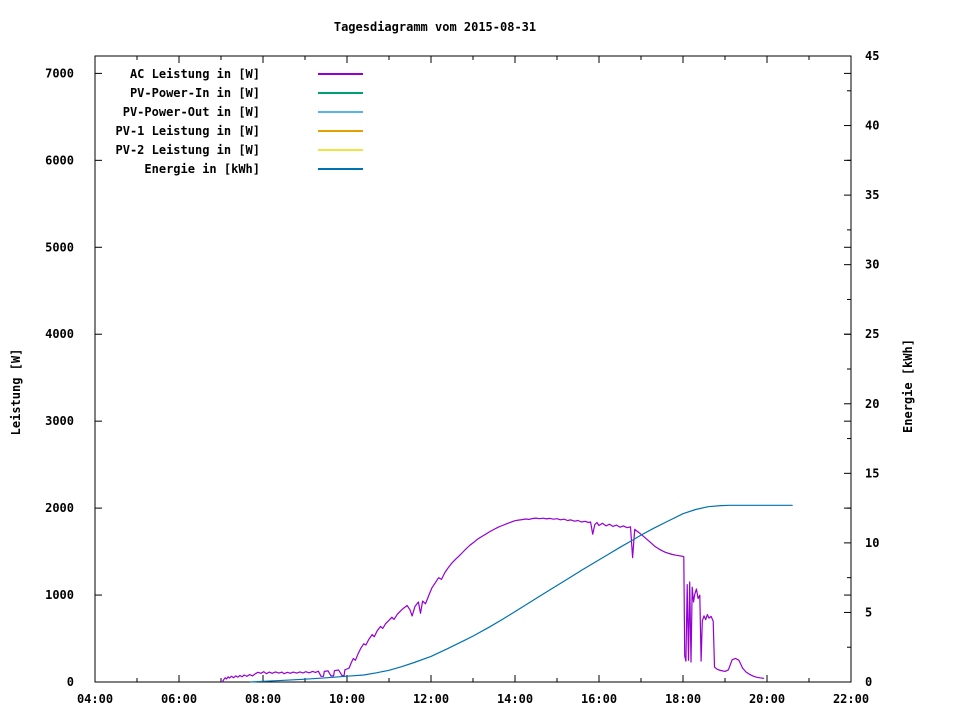 The height and width of the screenshot is (720, 960). What do you see at coordinates (868, 612) in the screenshot?
I see `y2-tick-label: 5` at bounding box center [868, 612].